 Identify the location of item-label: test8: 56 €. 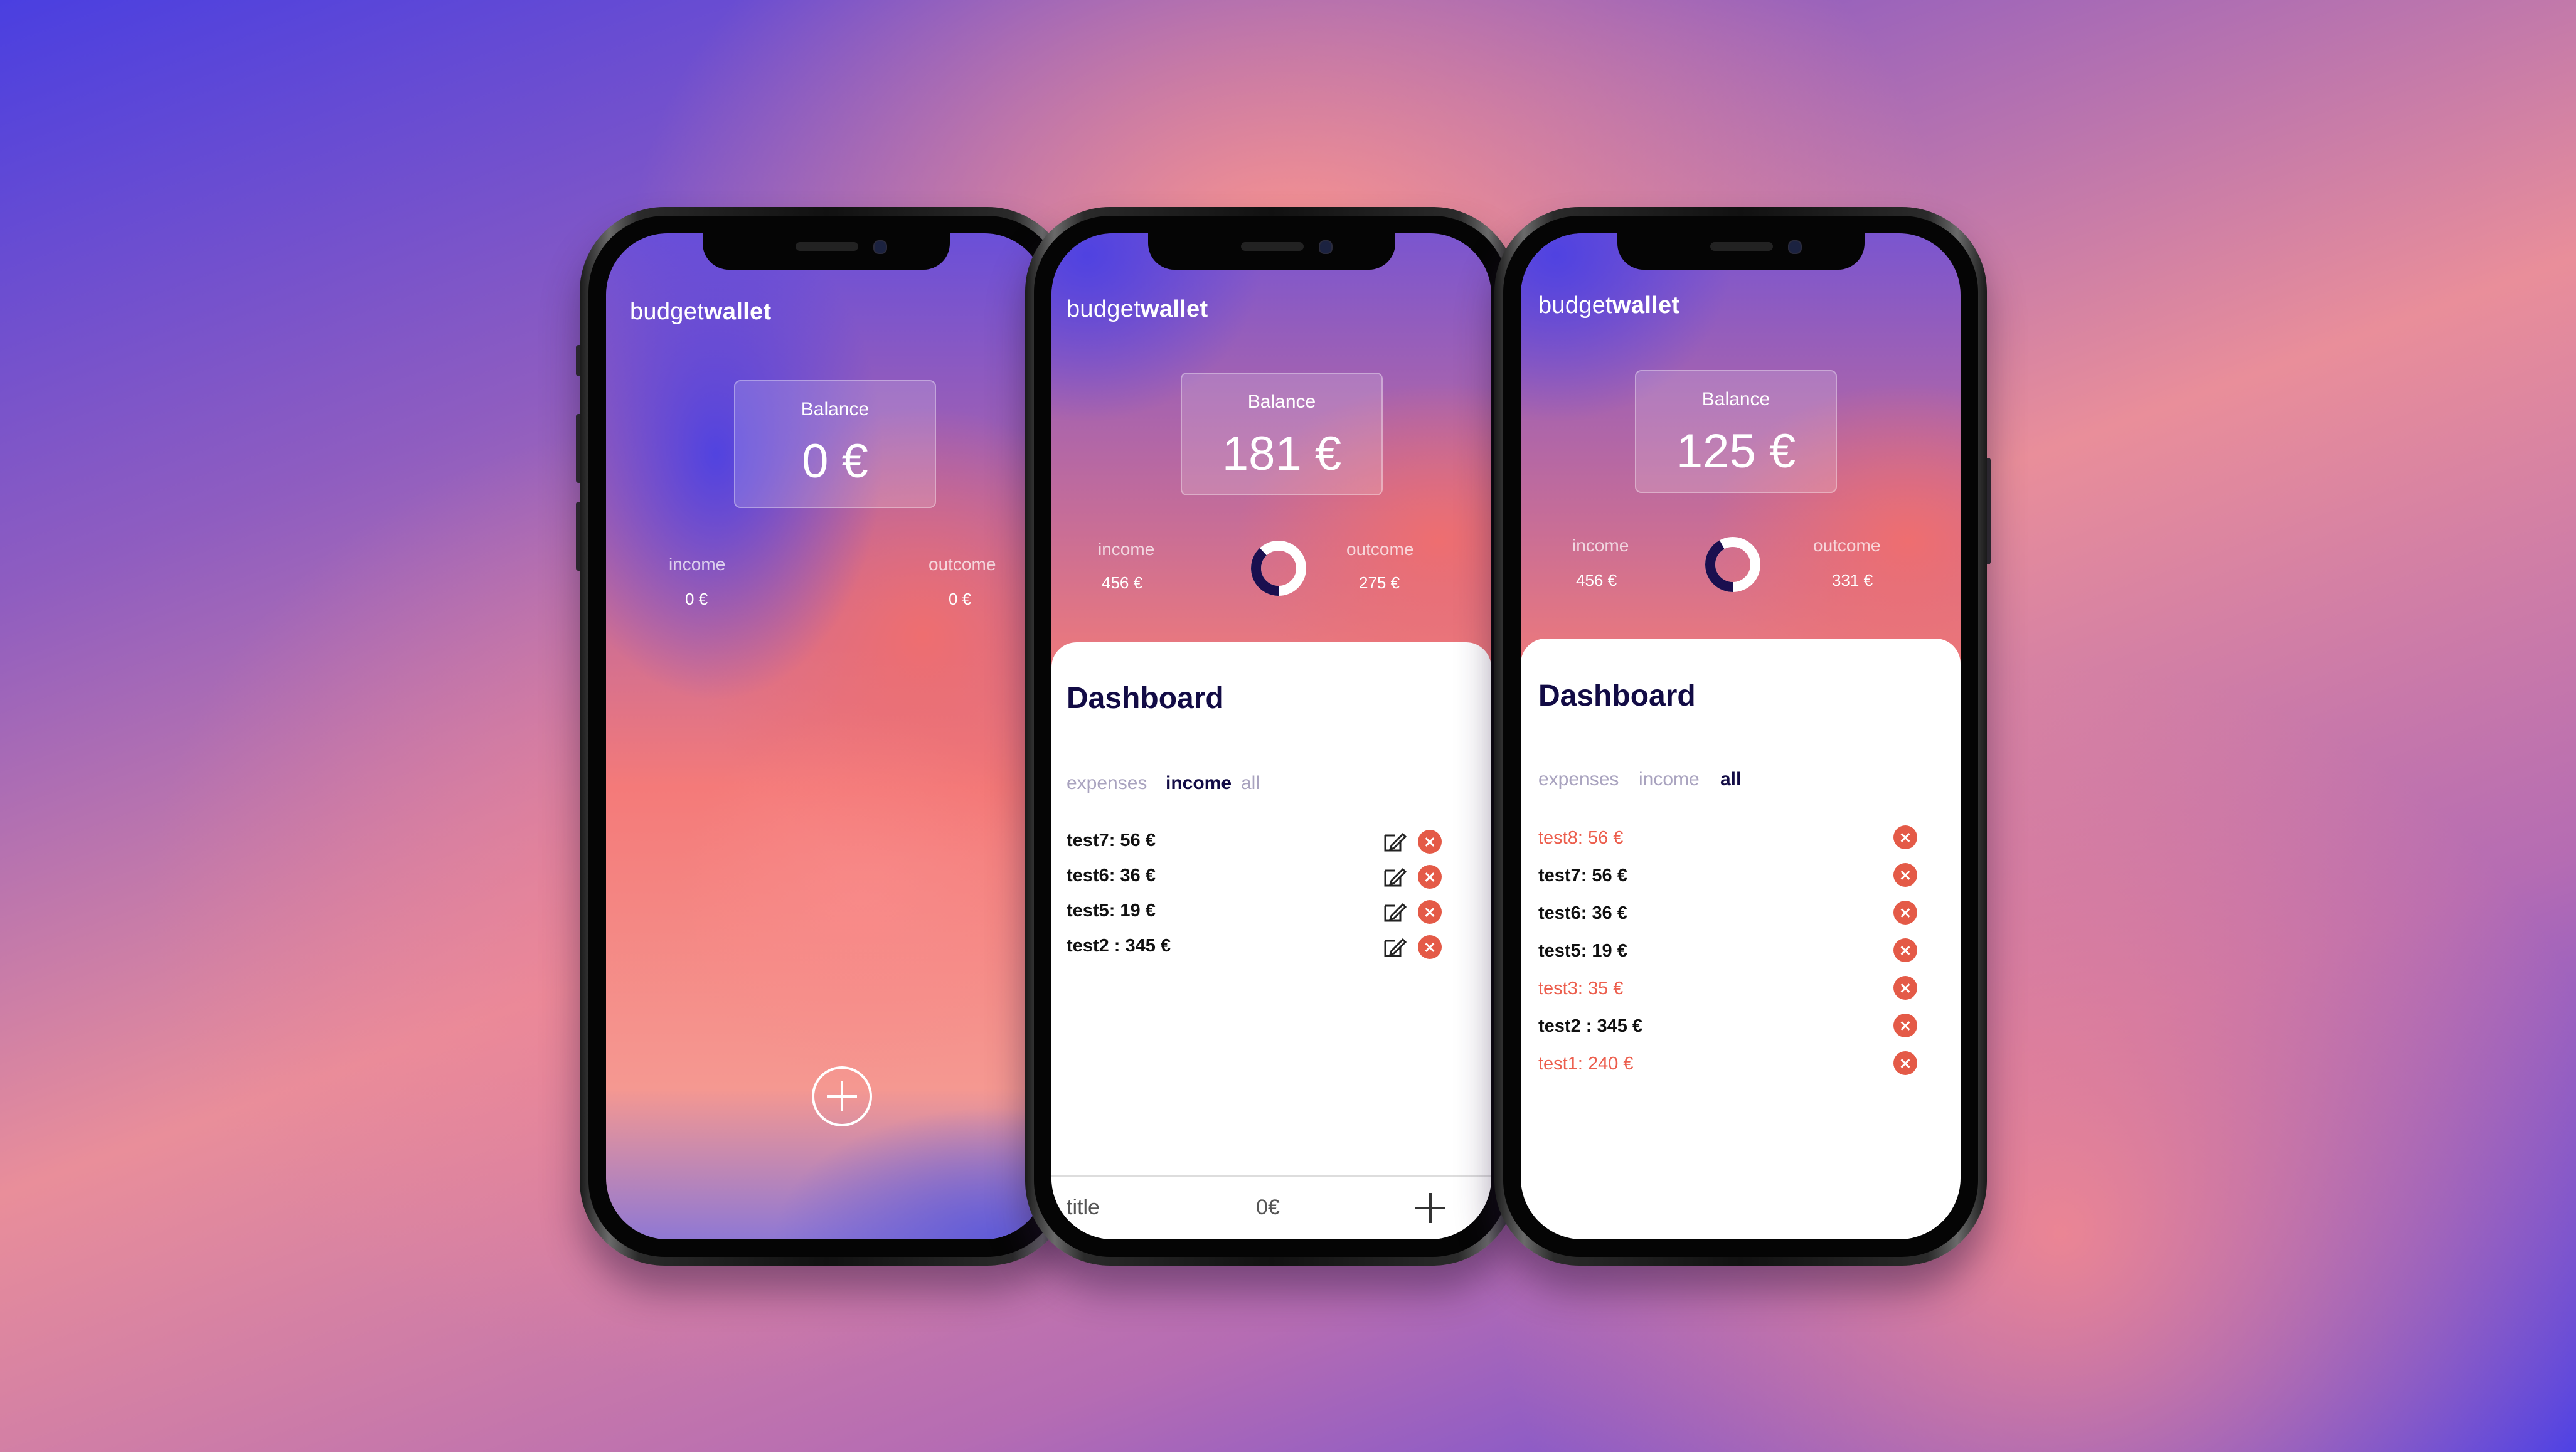
(1581, 838).